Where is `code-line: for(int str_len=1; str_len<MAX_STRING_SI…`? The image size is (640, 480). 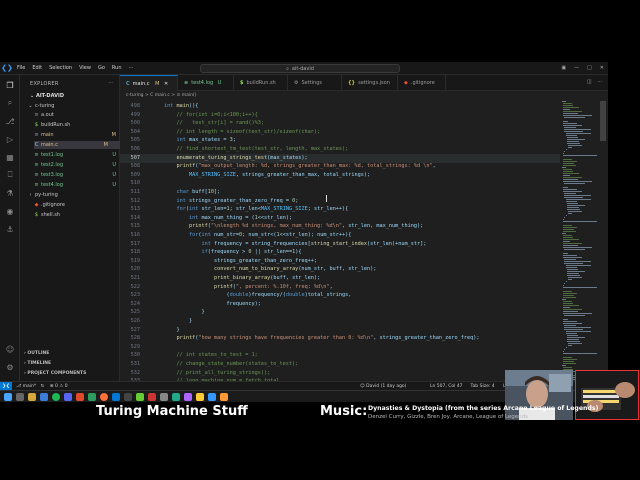
code-line: for(int str_len=1; str_len<MAX_STRING_SI… is located at coordinates (256, 209).